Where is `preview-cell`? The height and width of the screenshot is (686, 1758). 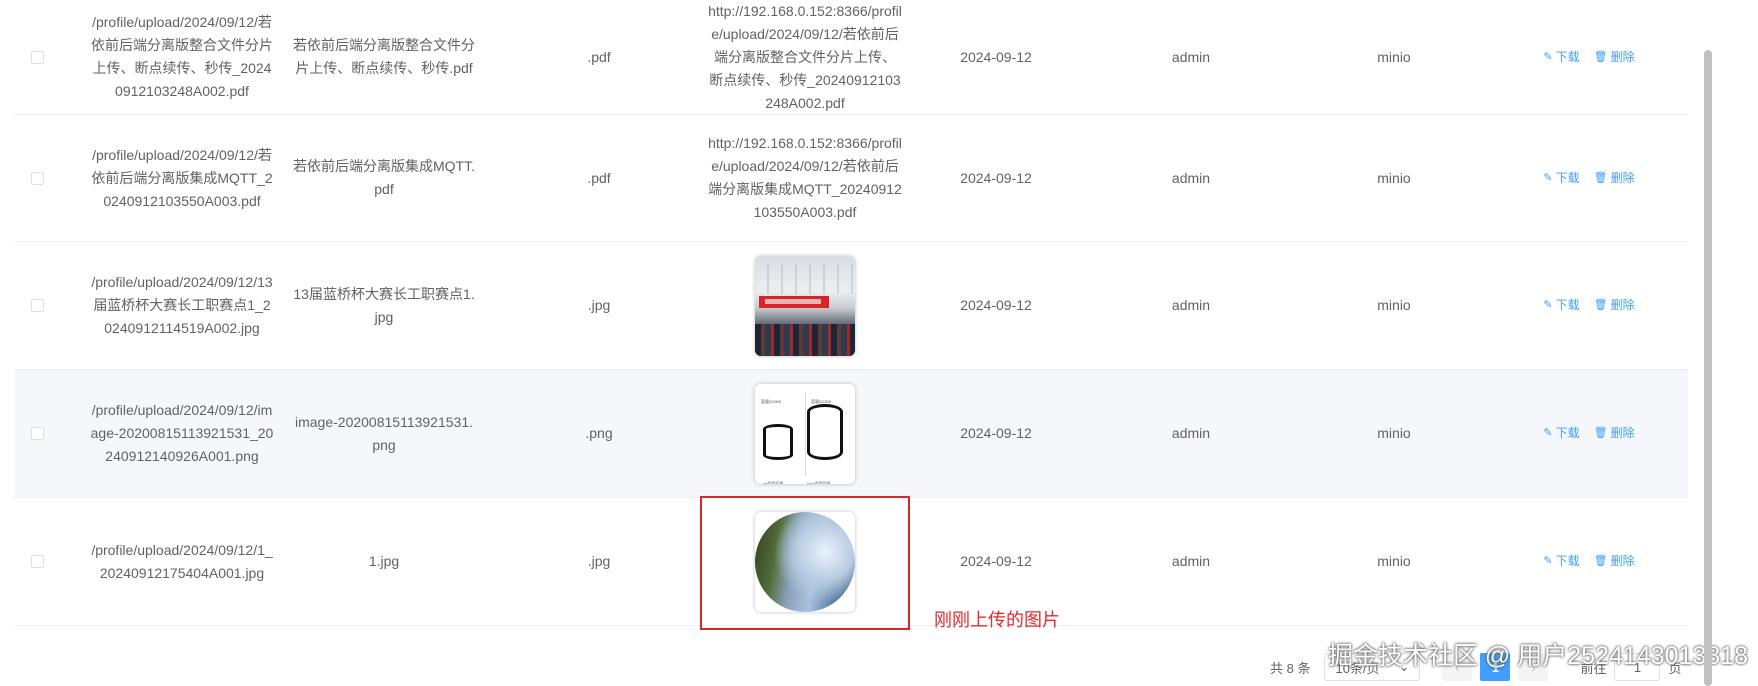
preview-cell is located at coordinates (805, 305).